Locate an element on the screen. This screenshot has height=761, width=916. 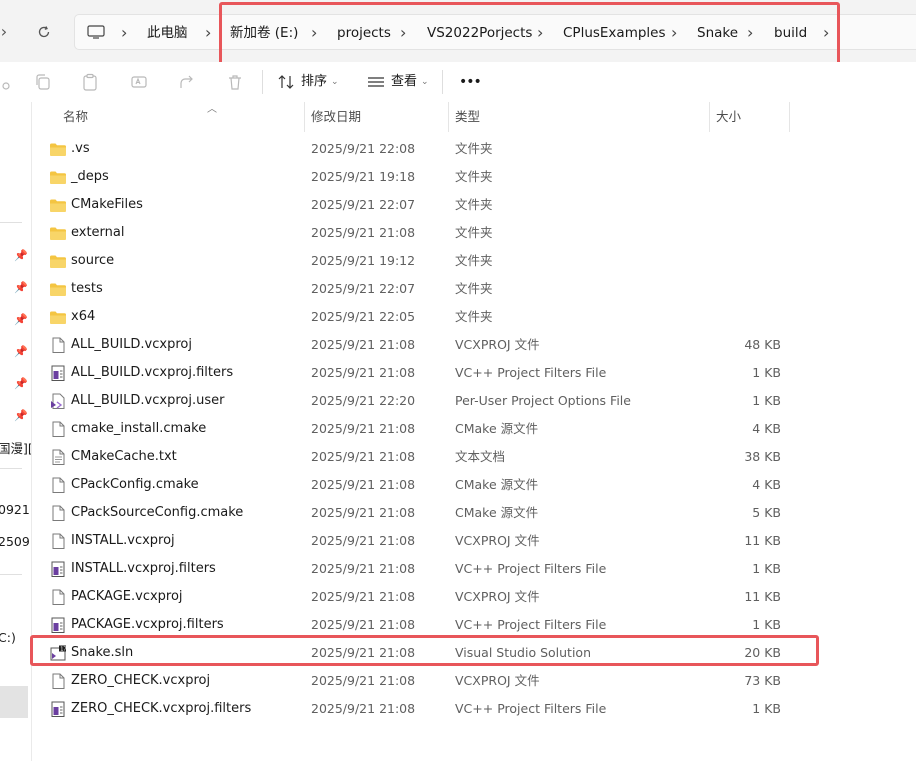
file-name: .vs is located at coordinates (80, 148).